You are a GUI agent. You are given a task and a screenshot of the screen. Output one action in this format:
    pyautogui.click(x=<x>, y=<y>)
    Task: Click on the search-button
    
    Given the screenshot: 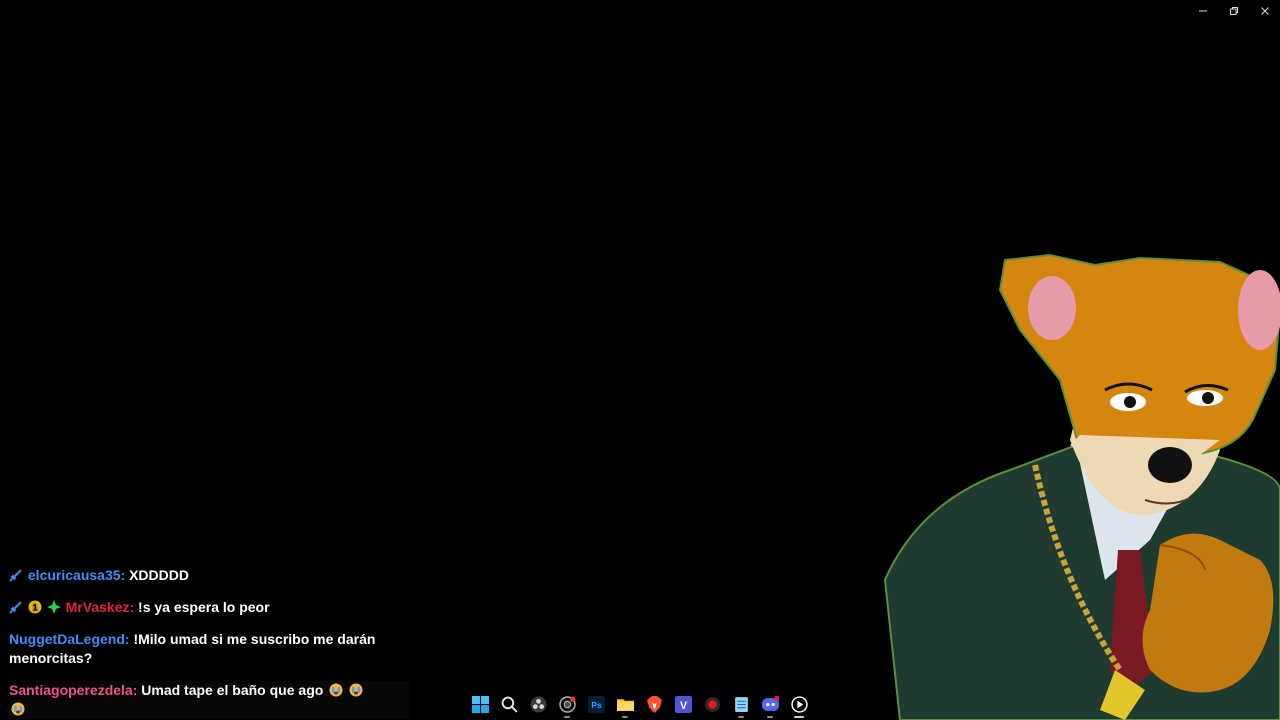 What is the action you would take?
    pyautogui.click(x=509, y=704)
    